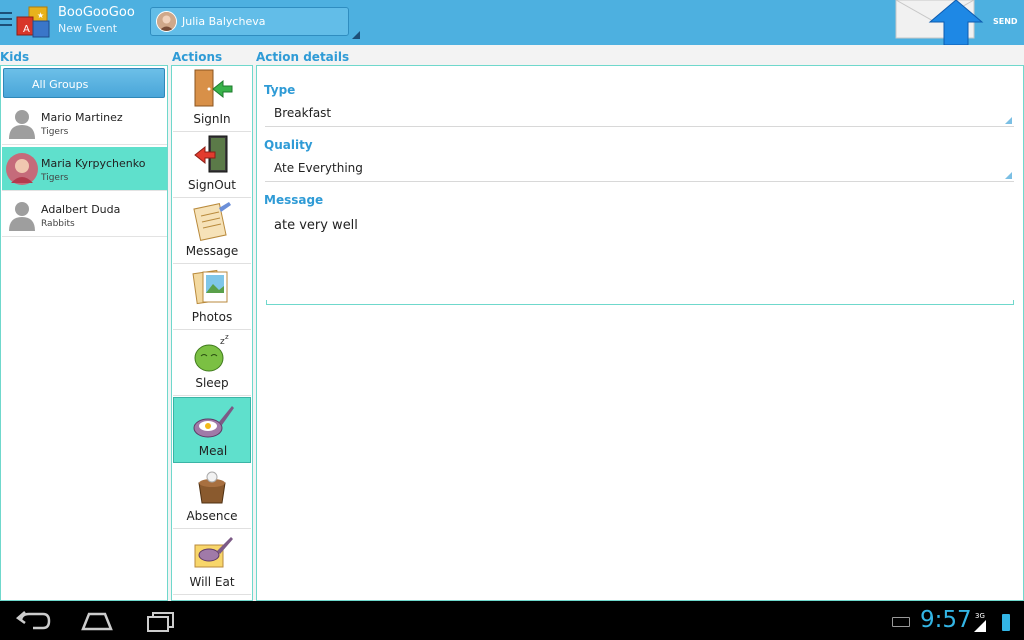 The image size is (1024, 640). I want to click on message-value: ate very well, so click(316, 225).